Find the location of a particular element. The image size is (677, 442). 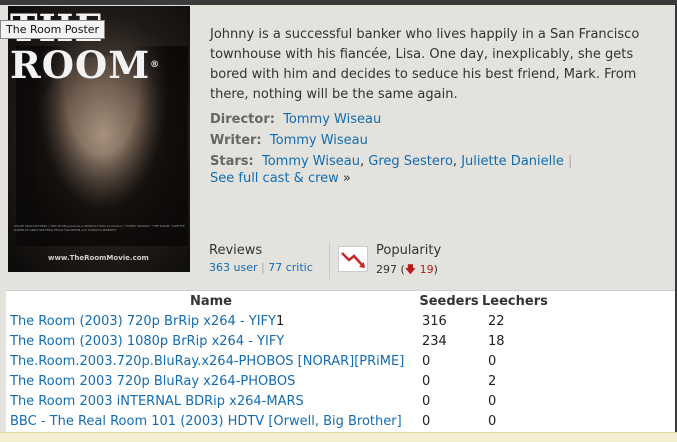

down-arrow-icon: 🡇 is located at coordinates (410, 269).